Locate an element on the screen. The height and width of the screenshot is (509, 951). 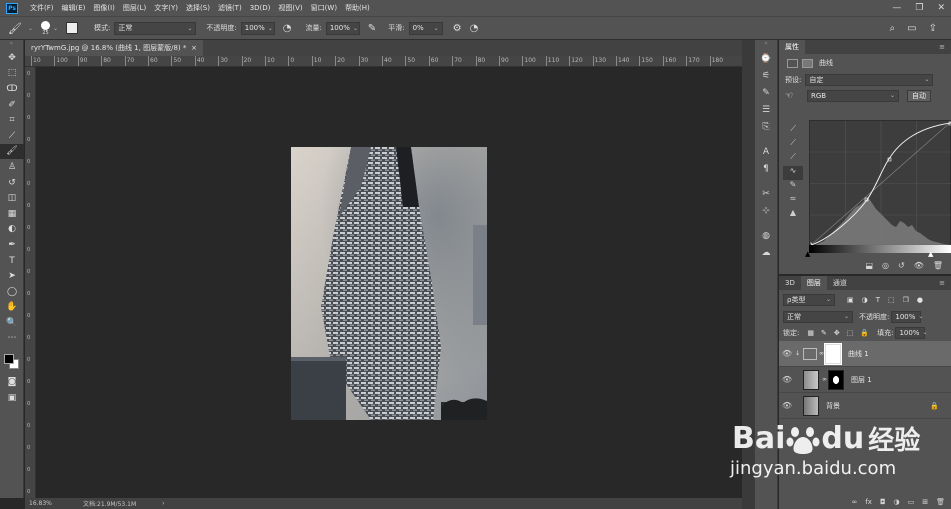
black-point-eyedropper-icon: ⟋ is located at coordinates (793, 131).